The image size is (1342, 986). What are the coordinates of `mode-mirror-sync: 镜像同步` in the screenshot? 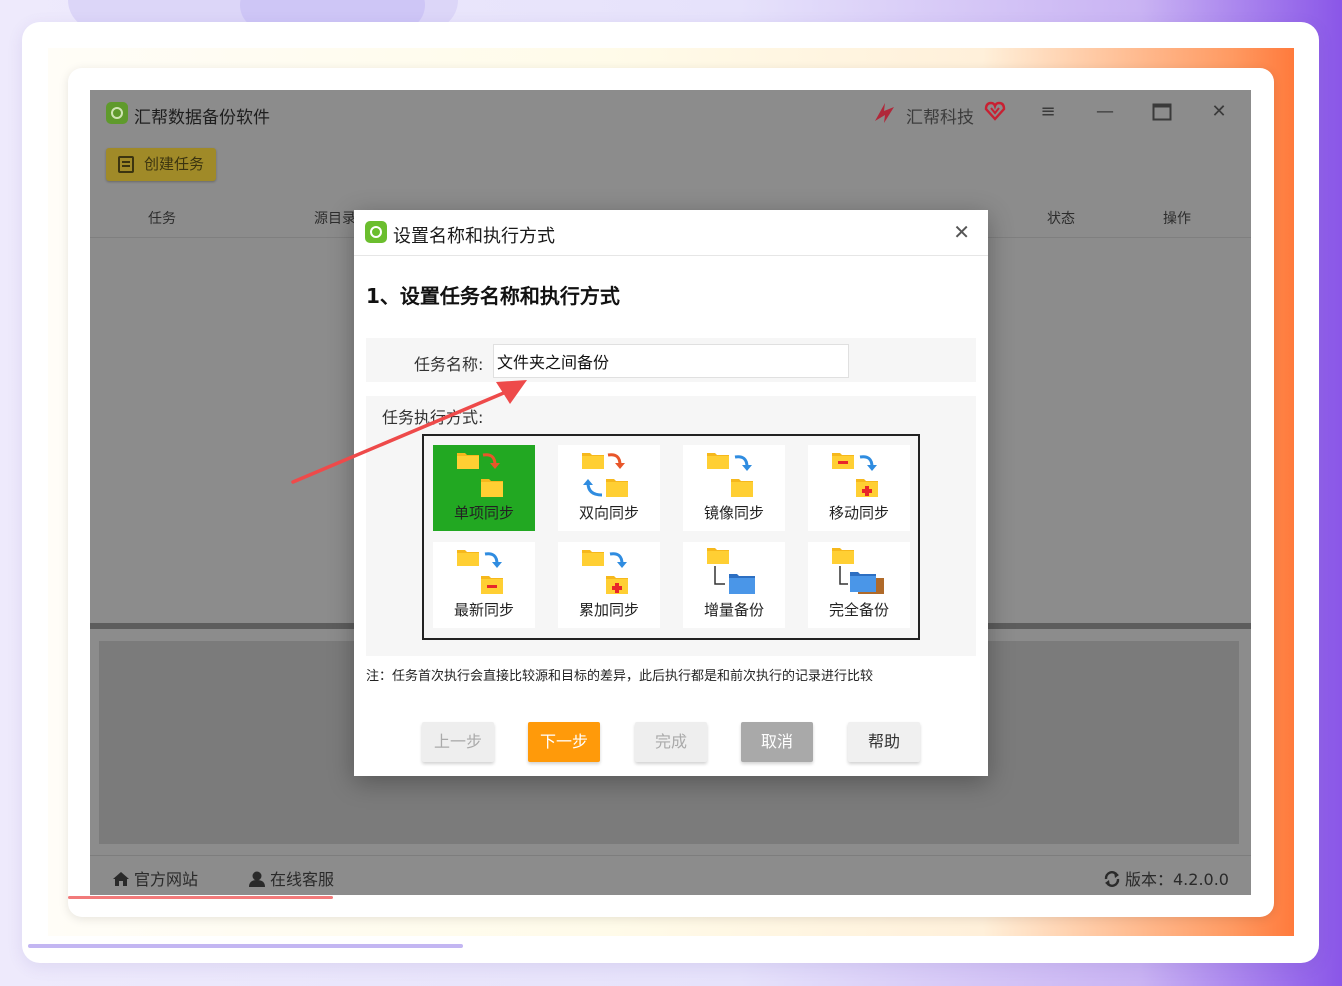 It's located at (734, 488).